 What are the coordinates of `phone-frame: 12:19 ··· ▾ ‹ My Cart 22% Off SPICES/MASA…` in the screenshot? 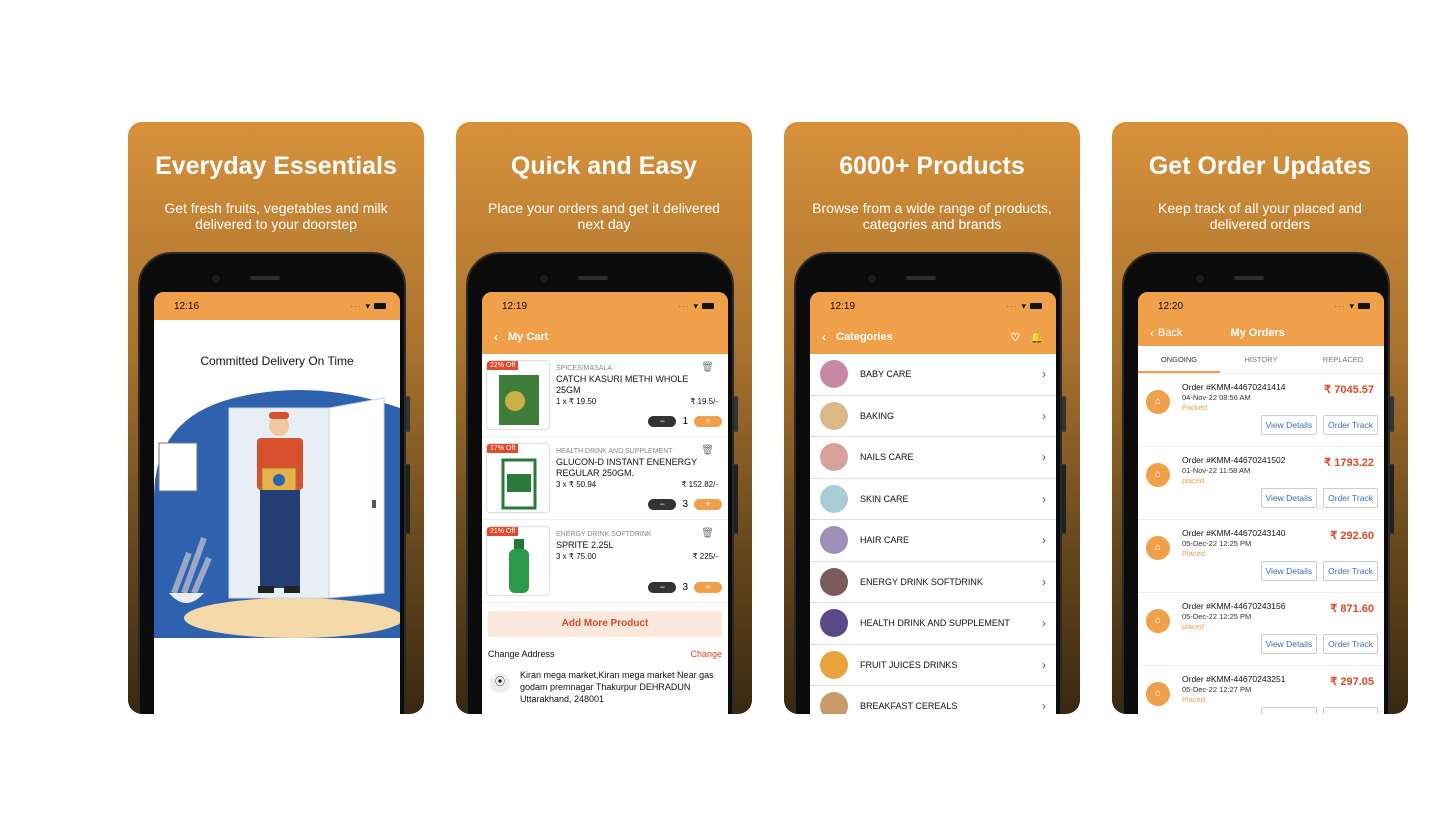 It's located at (602, 483).